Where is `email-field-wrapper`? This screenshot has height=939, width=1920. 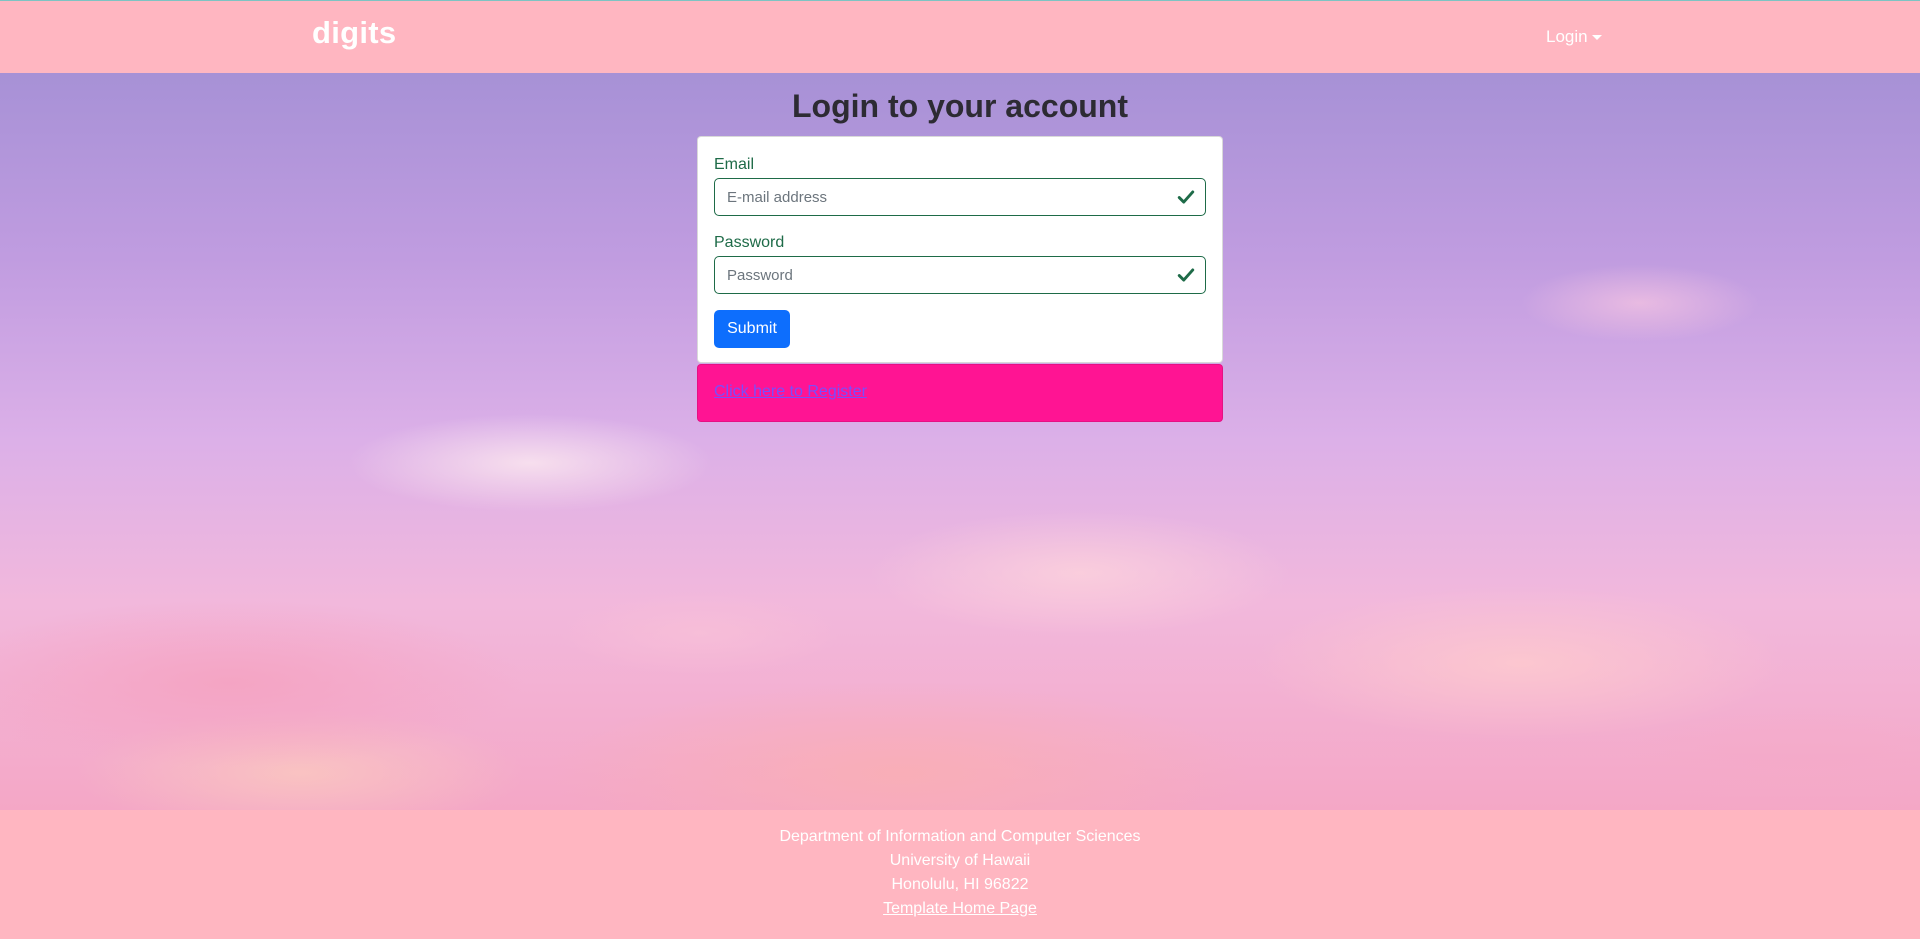
email-field-wrapper is located at coordinates (960, 197).